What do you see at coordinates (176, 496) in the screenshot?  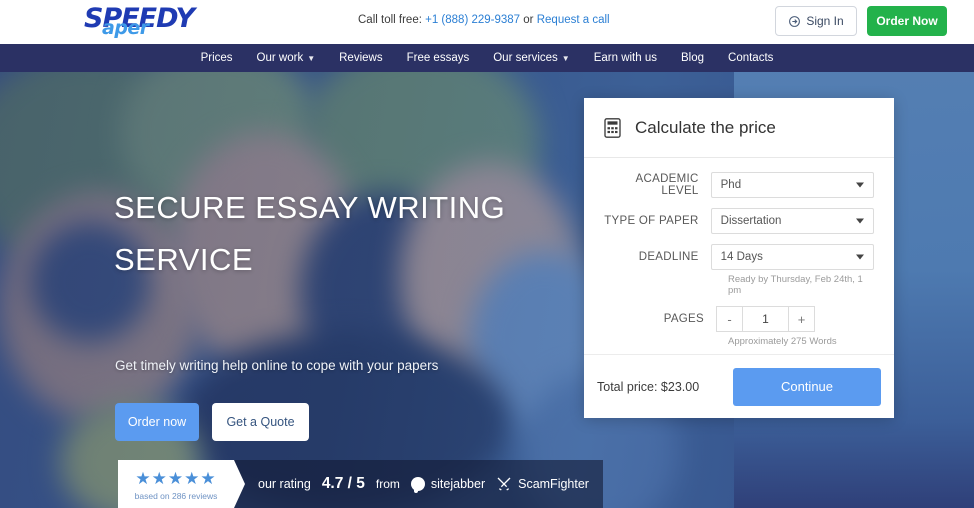 I see `reviews-count: based on 286 reviews` at bounding box center [176, 496].